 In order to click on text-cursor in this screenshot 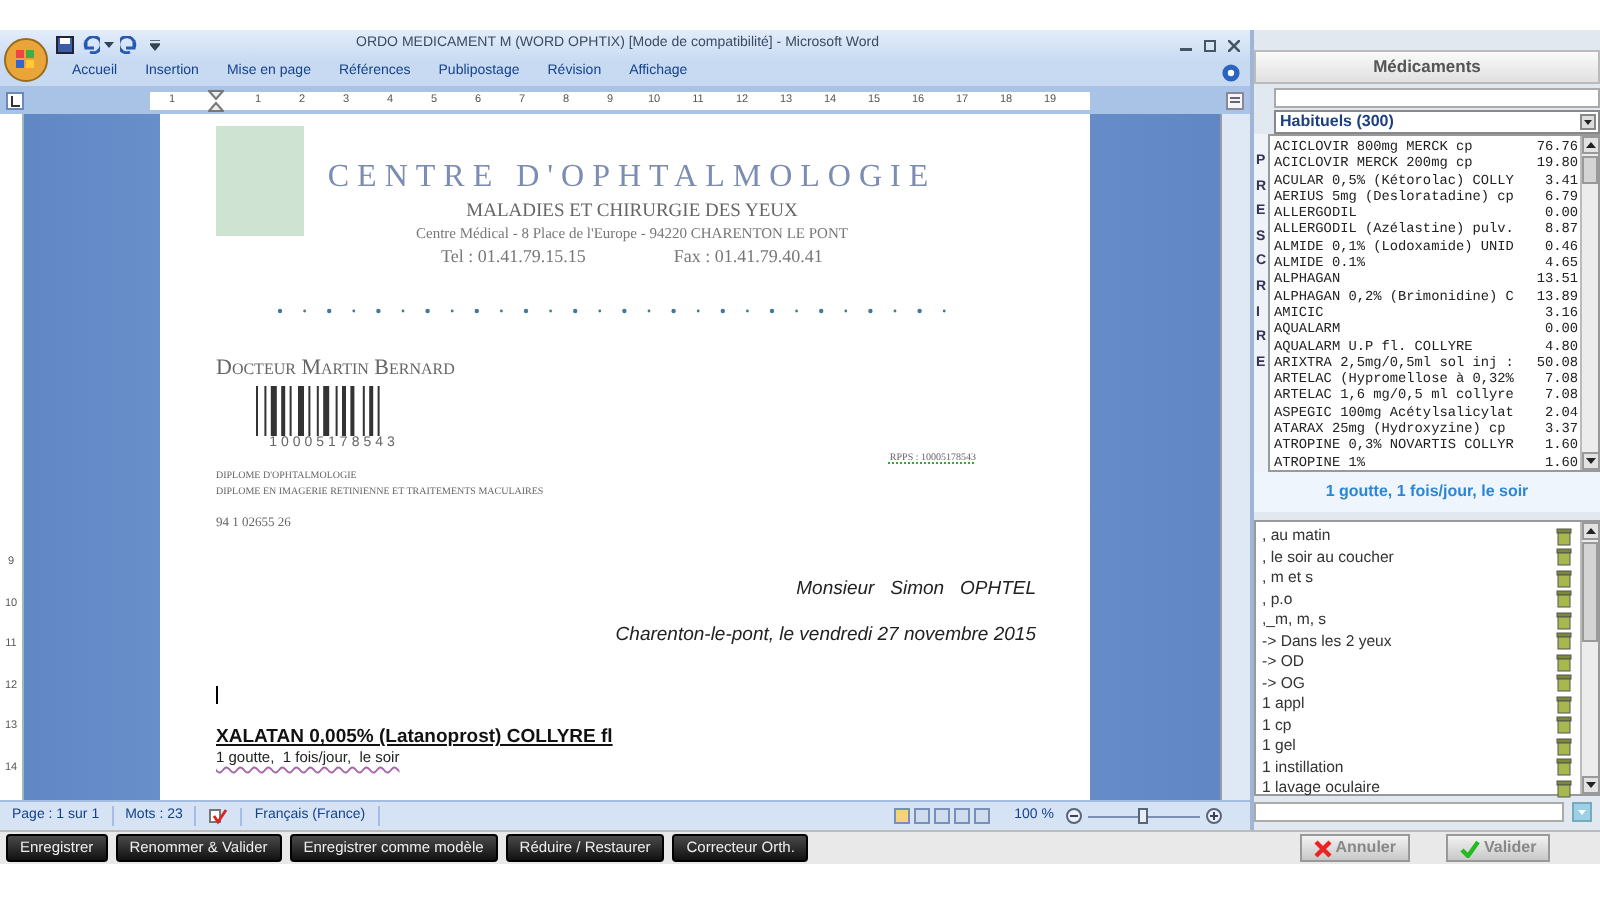, I will do `click(217, 695)`.